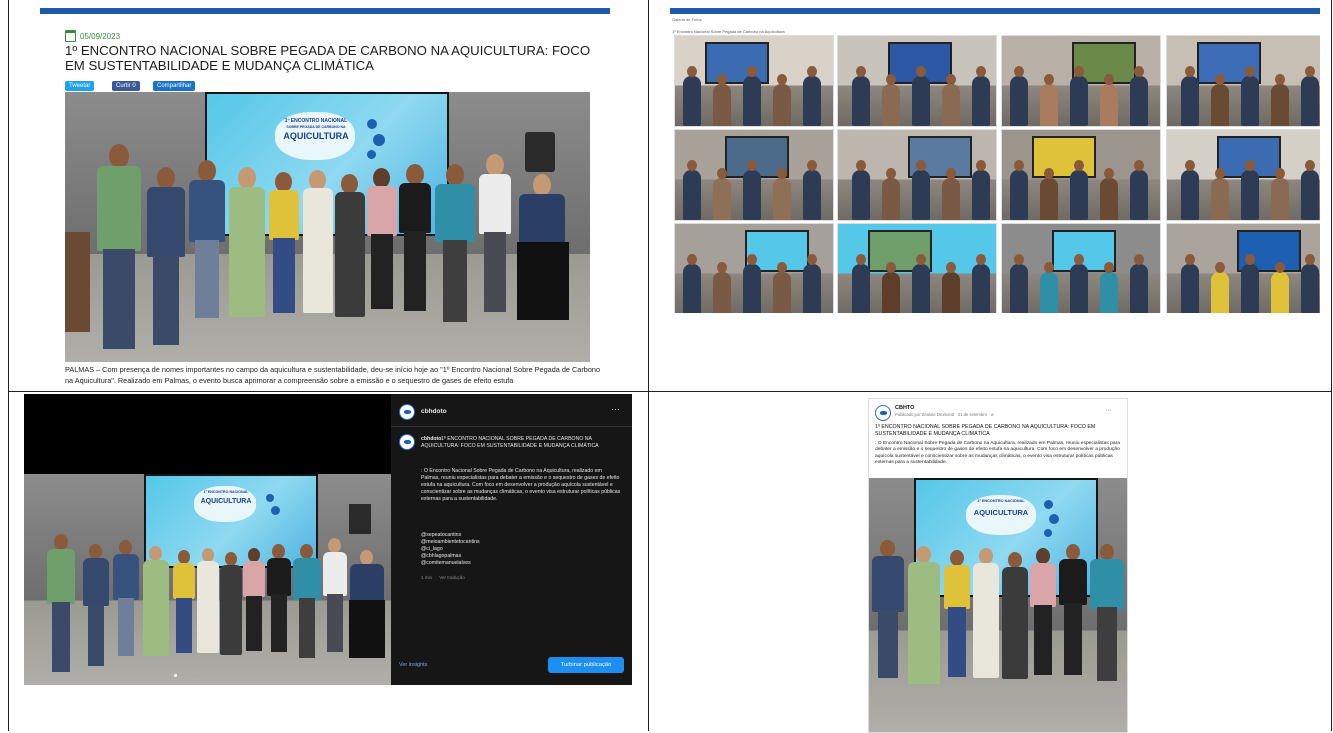  What do you see at coordinates (521, 535) in the screenshot?
I see `mention-link: @sepeatocantins` at bounding box center [521, 535].